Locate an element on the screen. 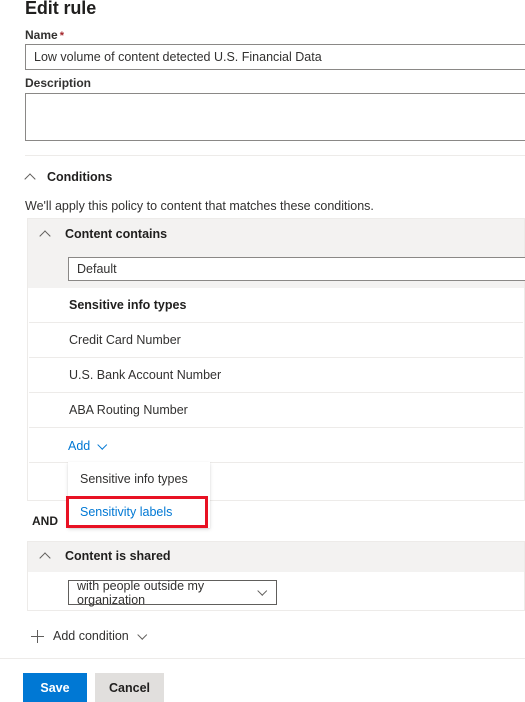 The image size is (525, 702). add-dropdown-menu: Sensitive info types Sensitivity labels is located at coordinates (139, 495).